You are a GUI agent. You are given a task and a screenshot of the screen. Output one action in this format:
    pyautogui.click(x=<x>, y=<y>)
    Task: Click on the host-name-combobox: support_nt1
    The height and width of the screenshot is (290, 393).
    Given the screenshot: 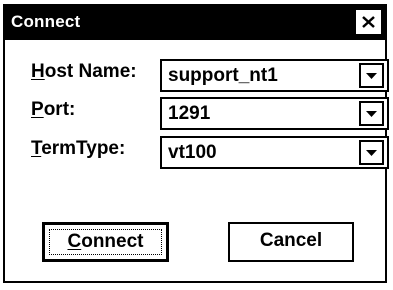 What is the action you would take?
    pyautogui.click(x=274, y=75)
    